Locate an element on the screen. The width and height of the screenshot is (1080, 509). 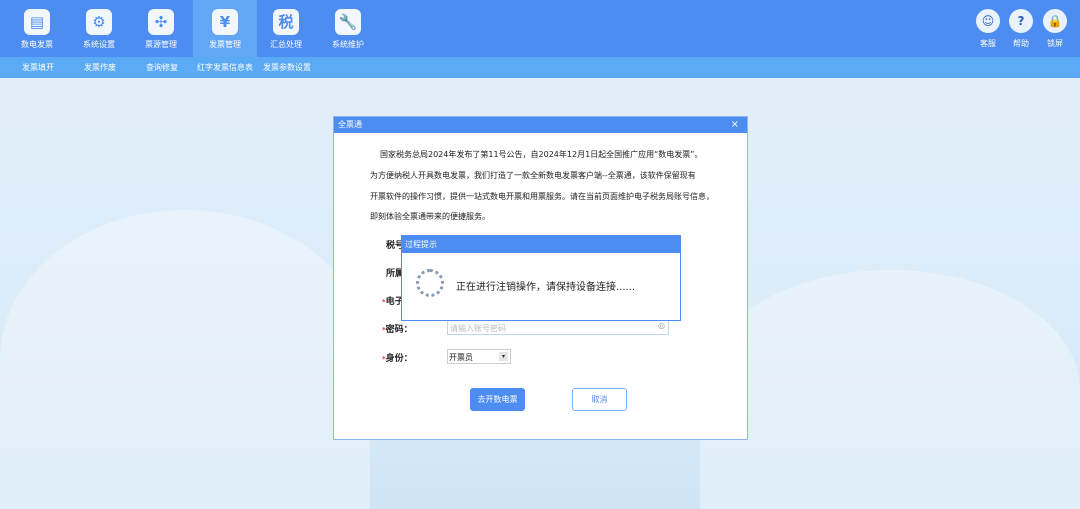
selected-value: 开票员 is located at coordinates (461, 357).